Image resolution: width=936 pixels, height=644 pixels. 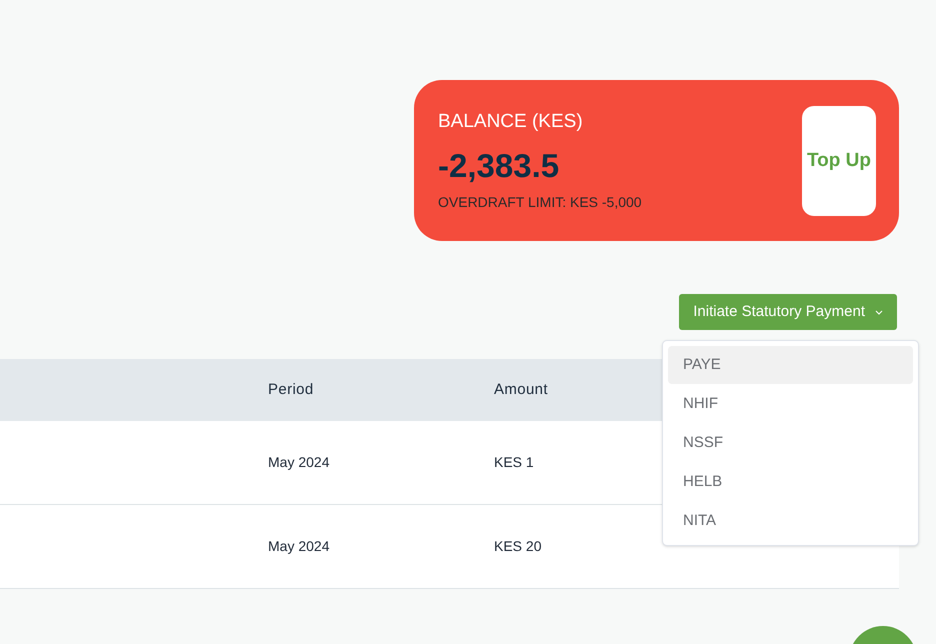 What do you see at coordinates (790, 482) in the screenshot?
I see `menu-item: HELB` at bounding box center [790, 482].